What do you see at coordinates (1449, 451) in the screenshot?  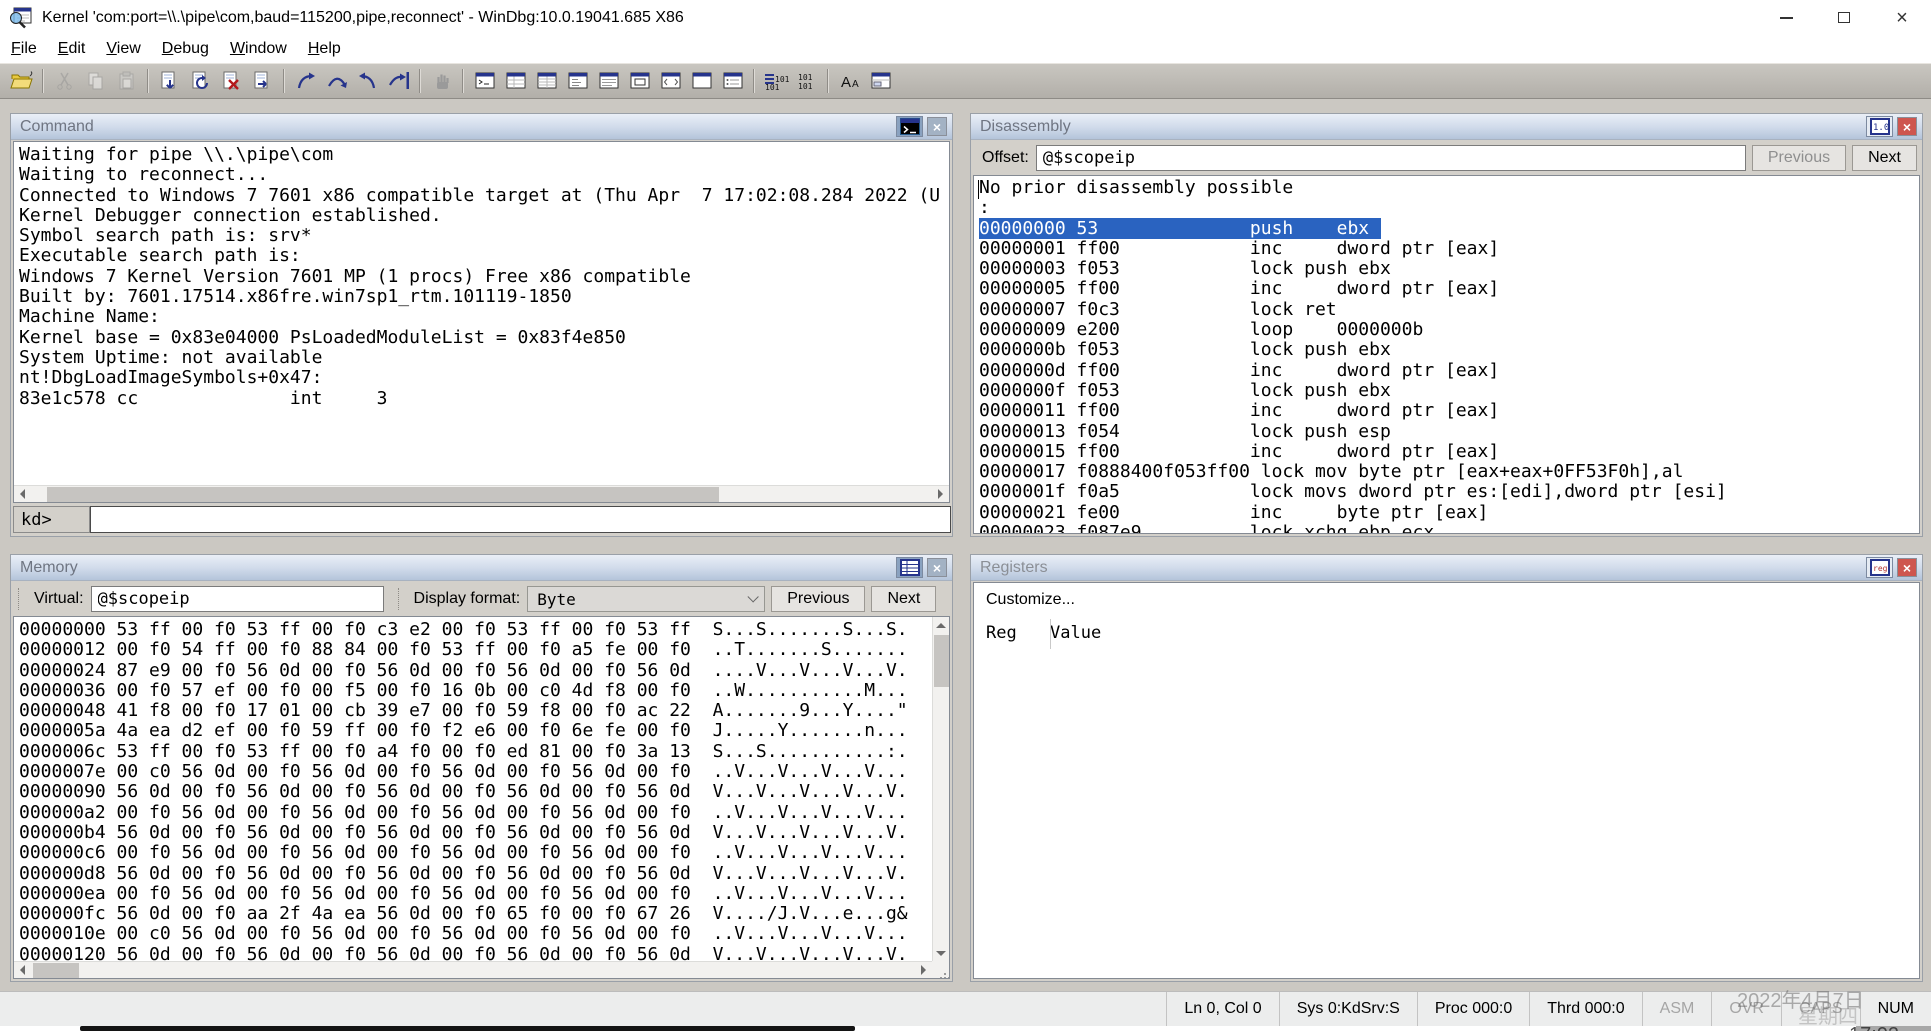 I see `disassembly-line: 00000015 ff00 inc dword ptr [eax]` at bounding box center [1449, 451].